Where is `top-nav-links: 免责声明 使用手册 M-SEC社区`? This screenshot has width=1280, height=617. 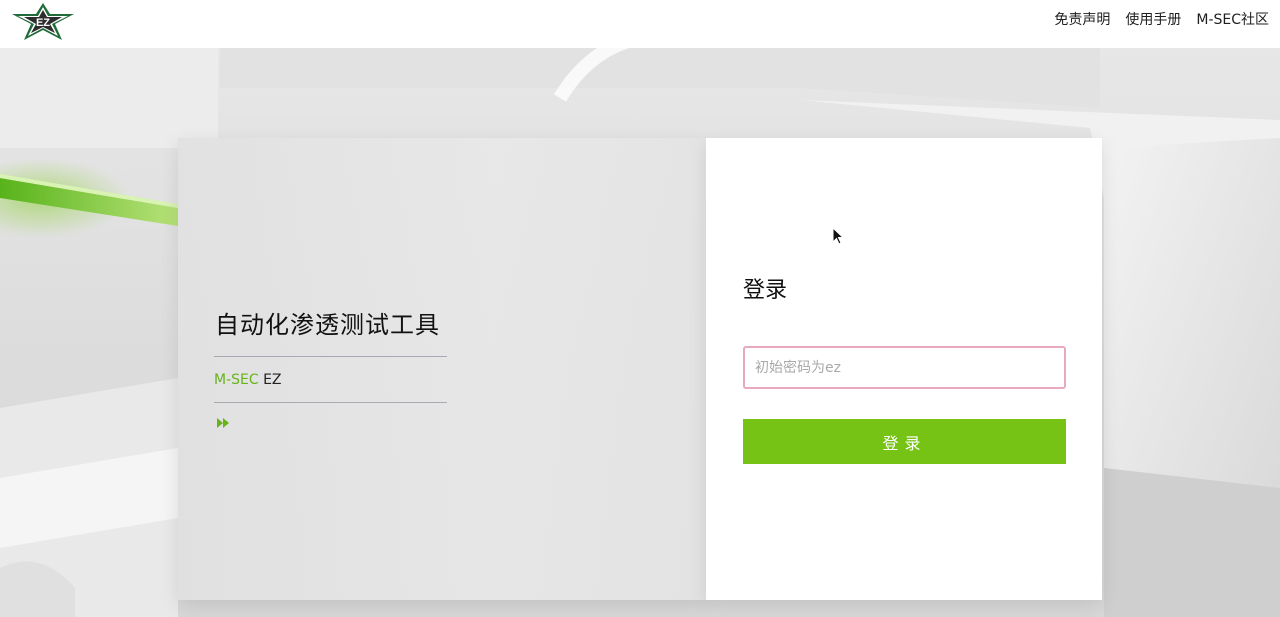
top-nav-links: 免责声明 使用手册 M-SEC社区 is located at coordinates (1161, 20).